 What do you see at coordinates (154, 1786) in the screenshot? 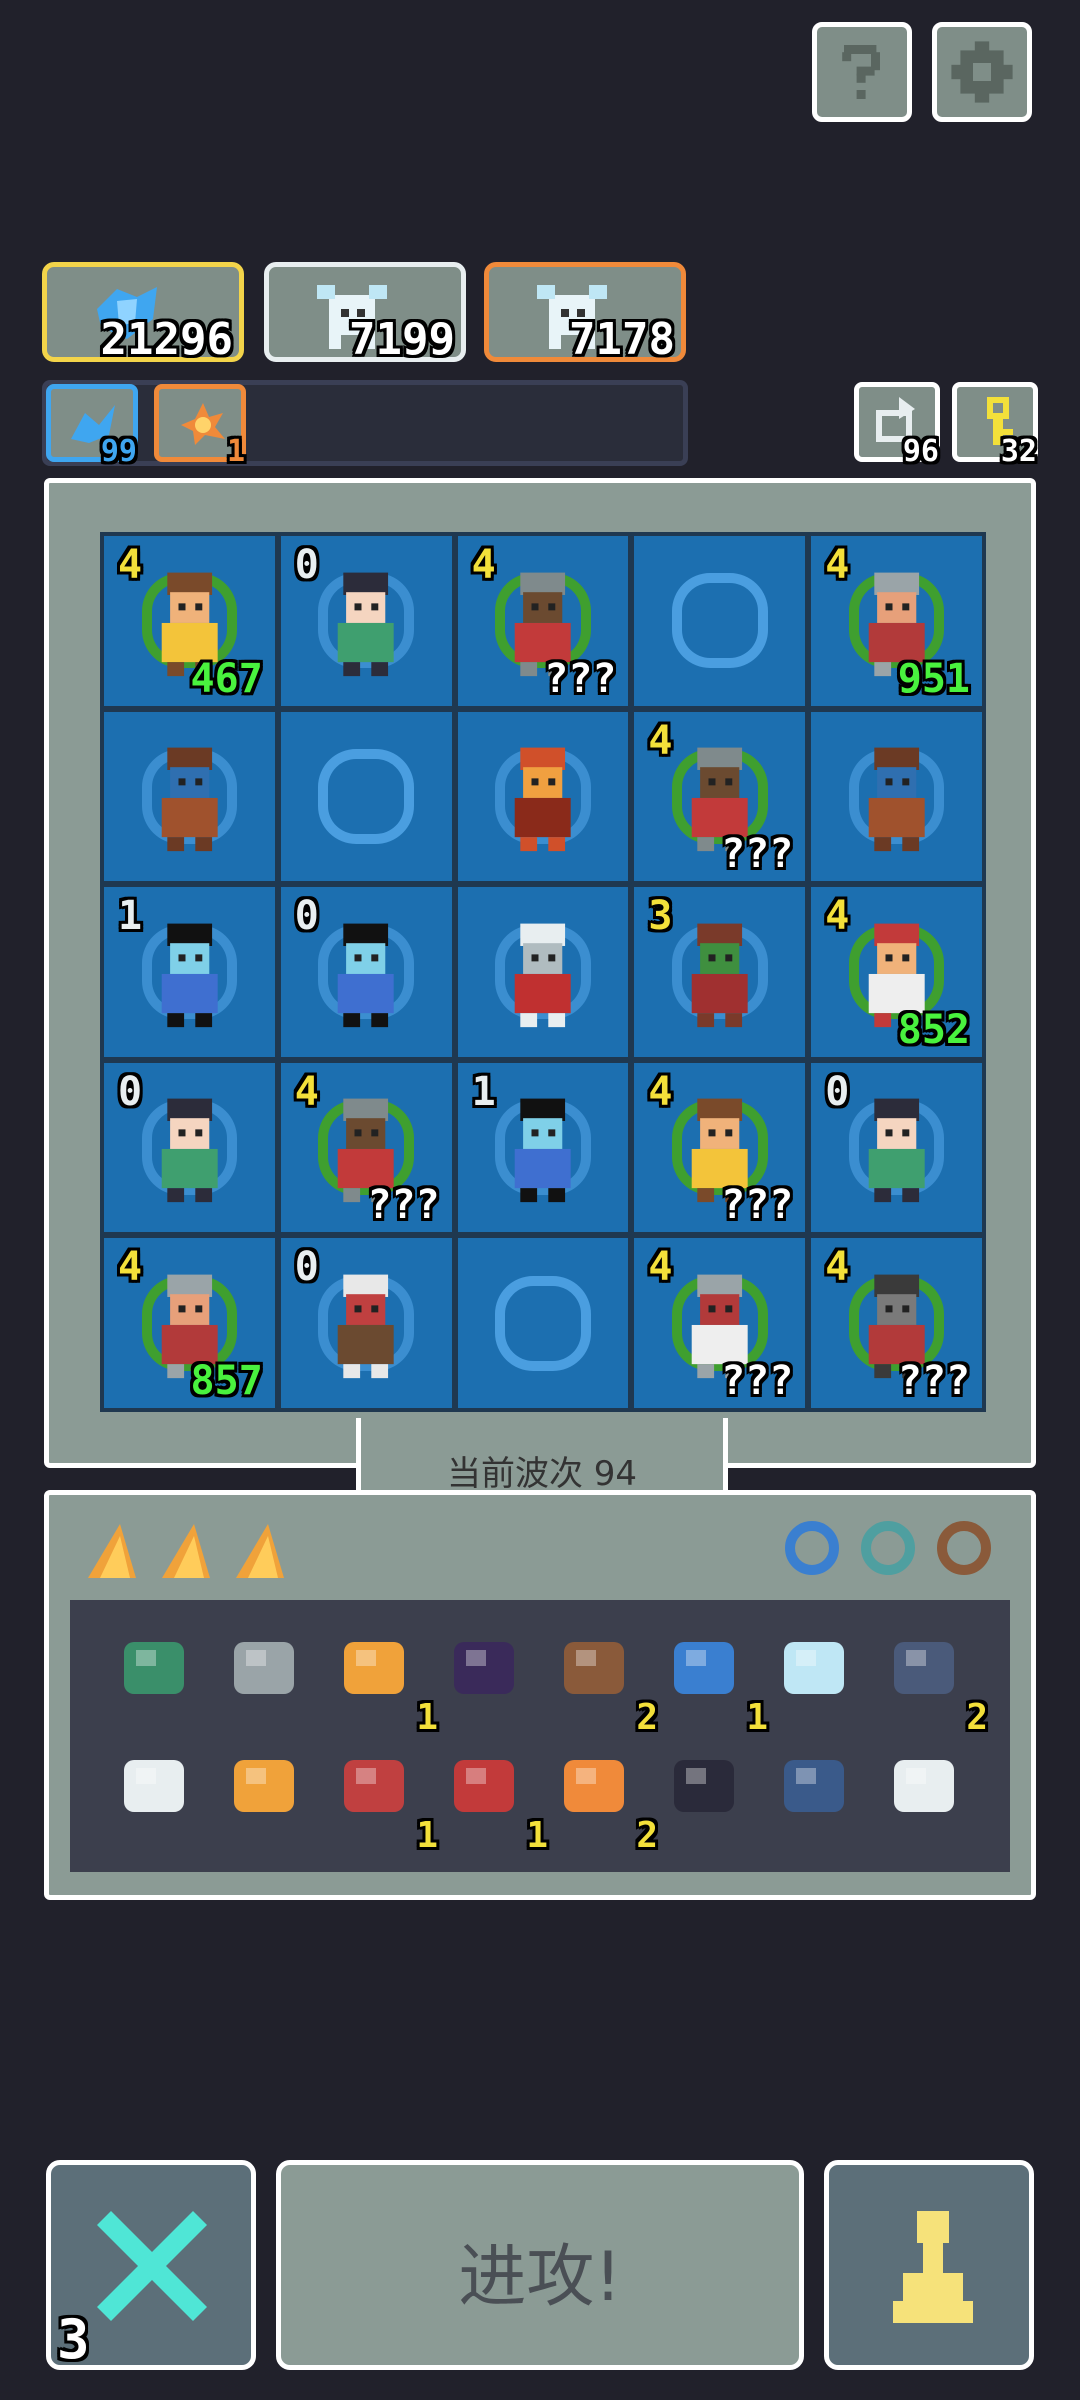
I see `boot-icon` at bounding box center [154, 1786].